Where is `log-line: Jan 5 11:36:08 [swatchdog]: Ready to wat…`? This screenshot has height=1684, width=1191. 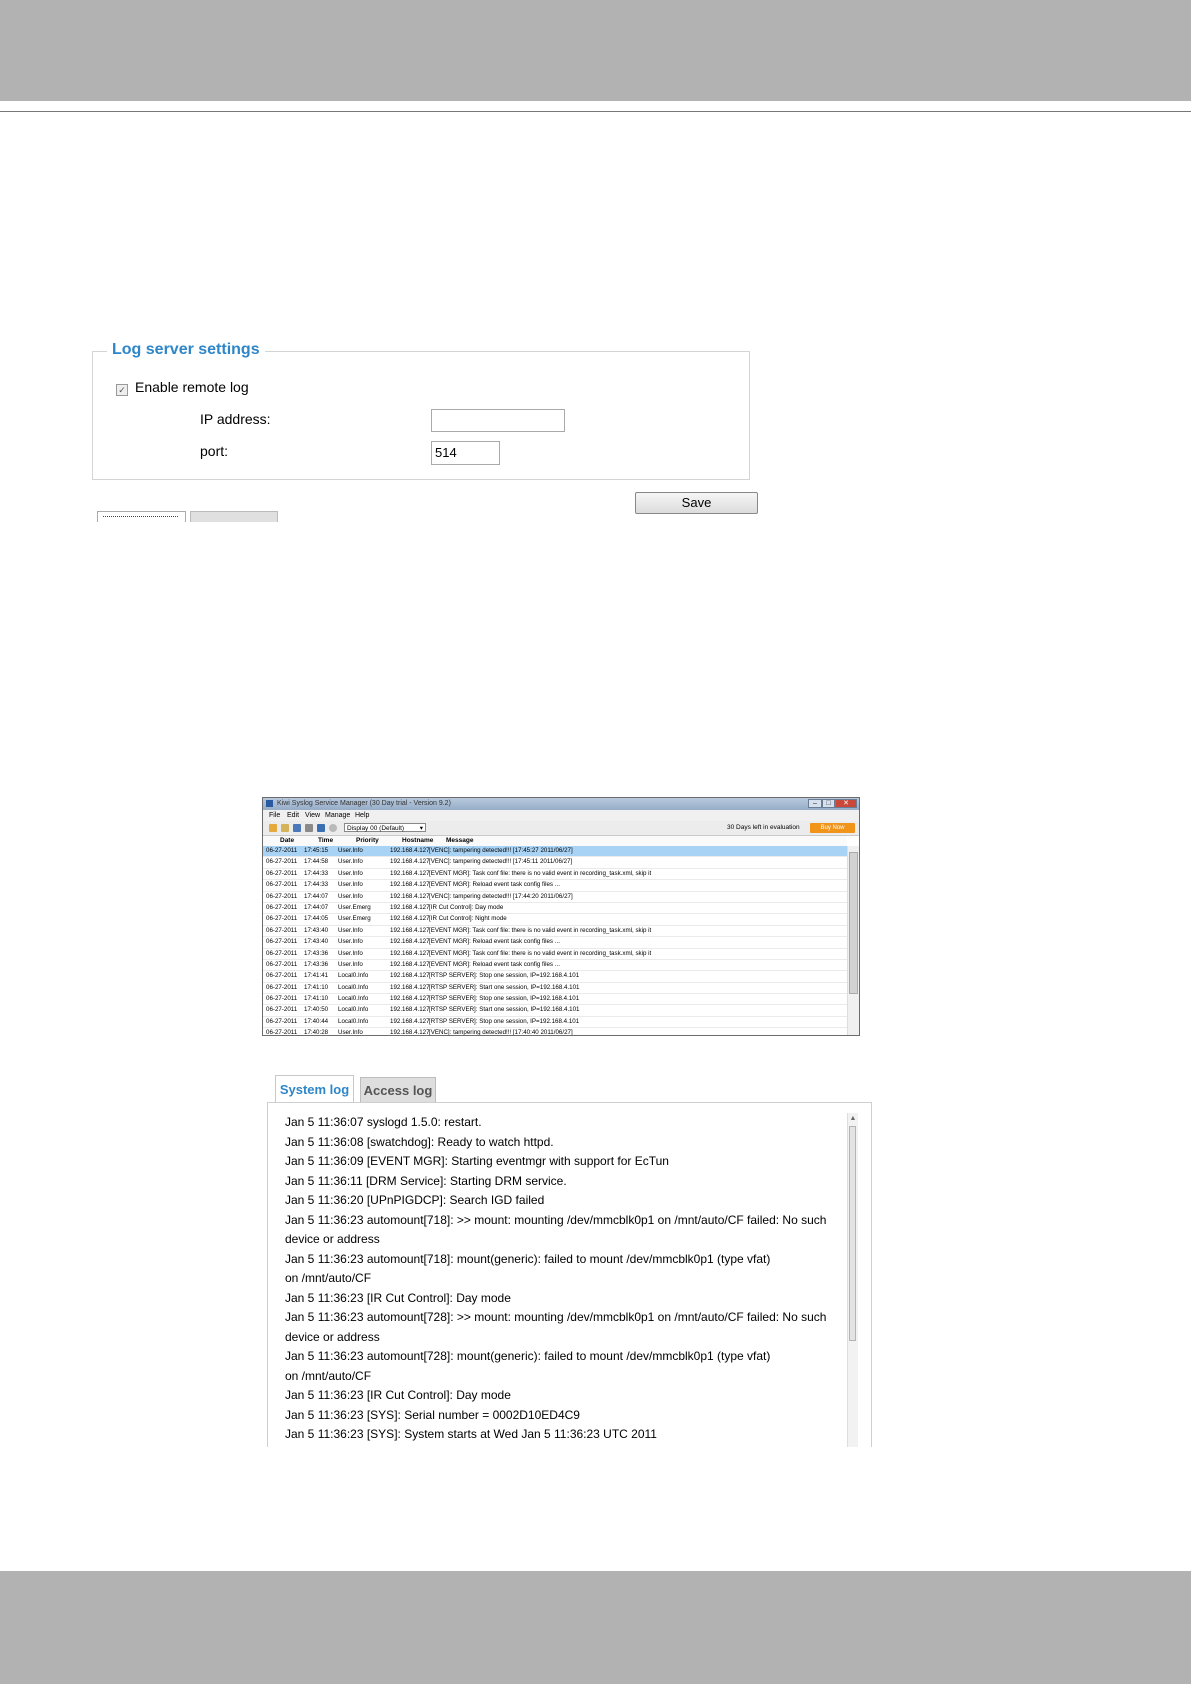
log-line: Jan 5 11:36:08 [swatchdog]: Ready to wat… is located at coordinates (419, 1141).